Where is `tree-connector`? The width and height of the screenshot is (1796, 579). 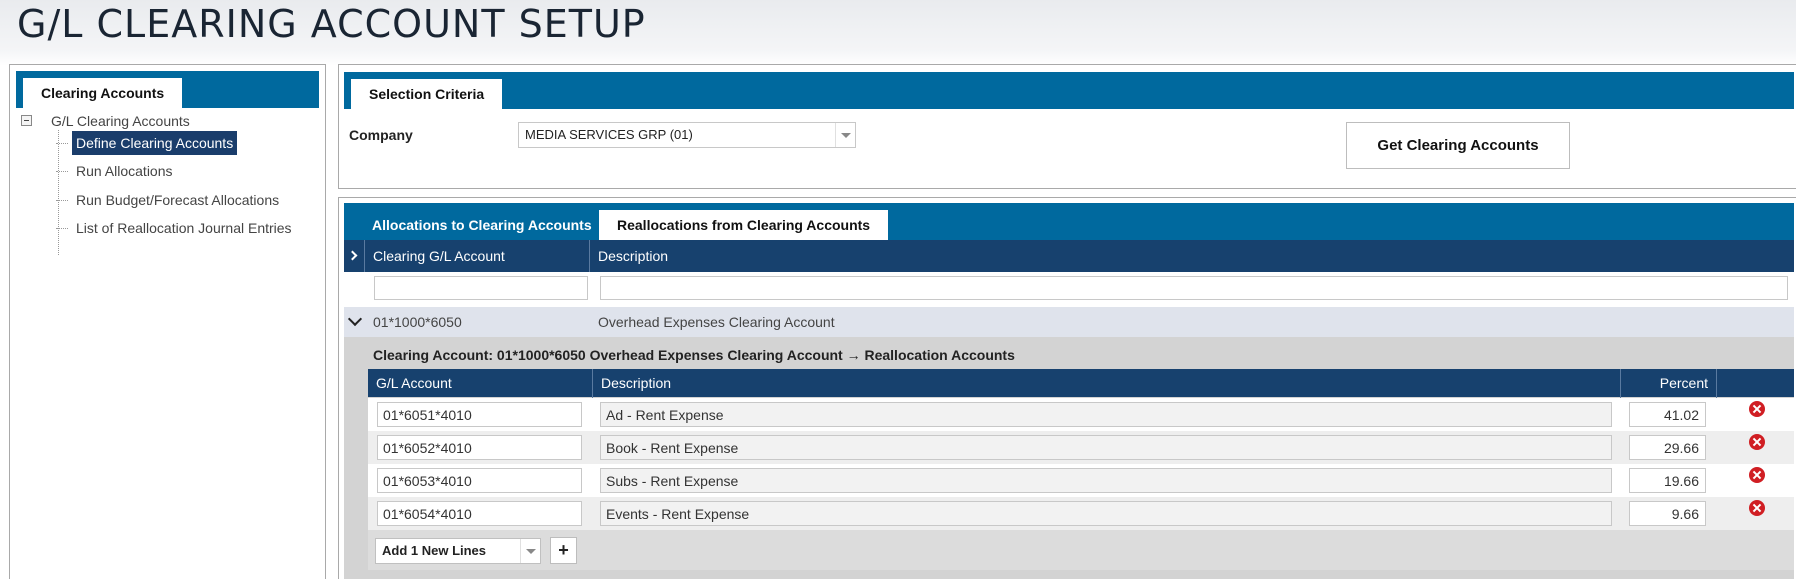
tree-connector is located at coordinates (58, 192).